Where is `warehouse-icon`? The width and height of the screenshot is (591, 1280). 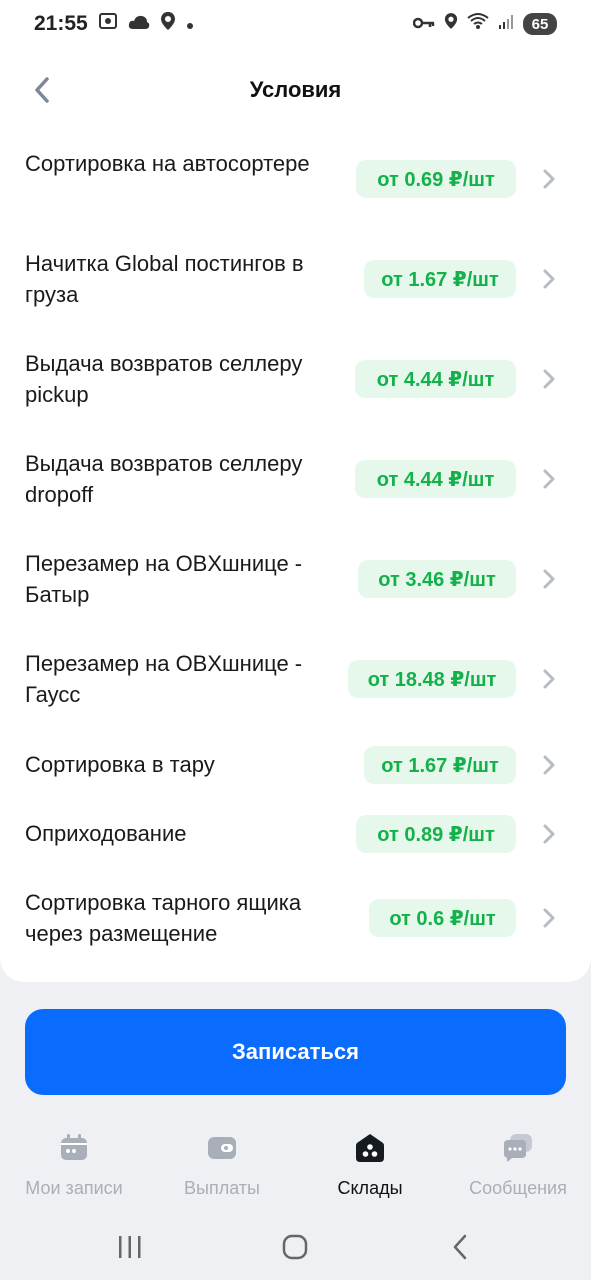 warehouse-icon is located at coordinates (370, 1148).